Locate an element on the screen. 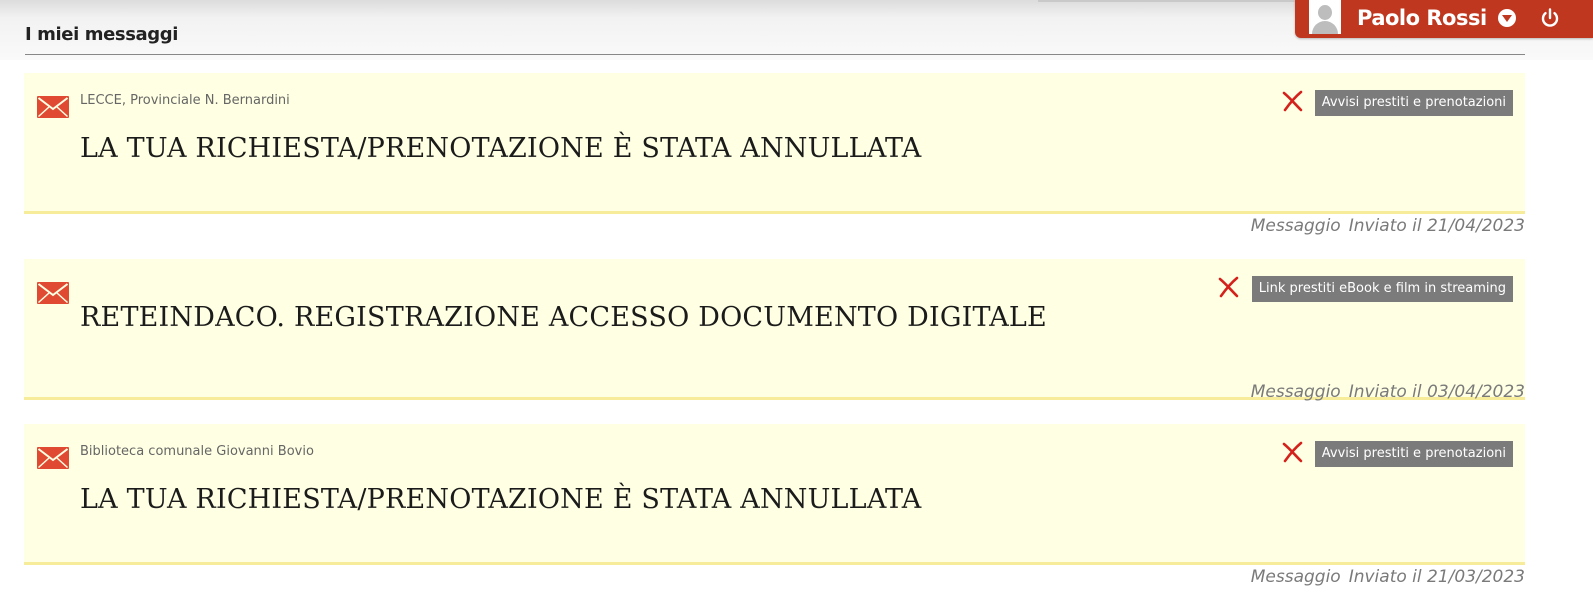 Image resolution: width=1593 pixels, height=604 pixels. message-source: Biblioteca comunale Giovanni Bovio is located at coordinates (197, 451).